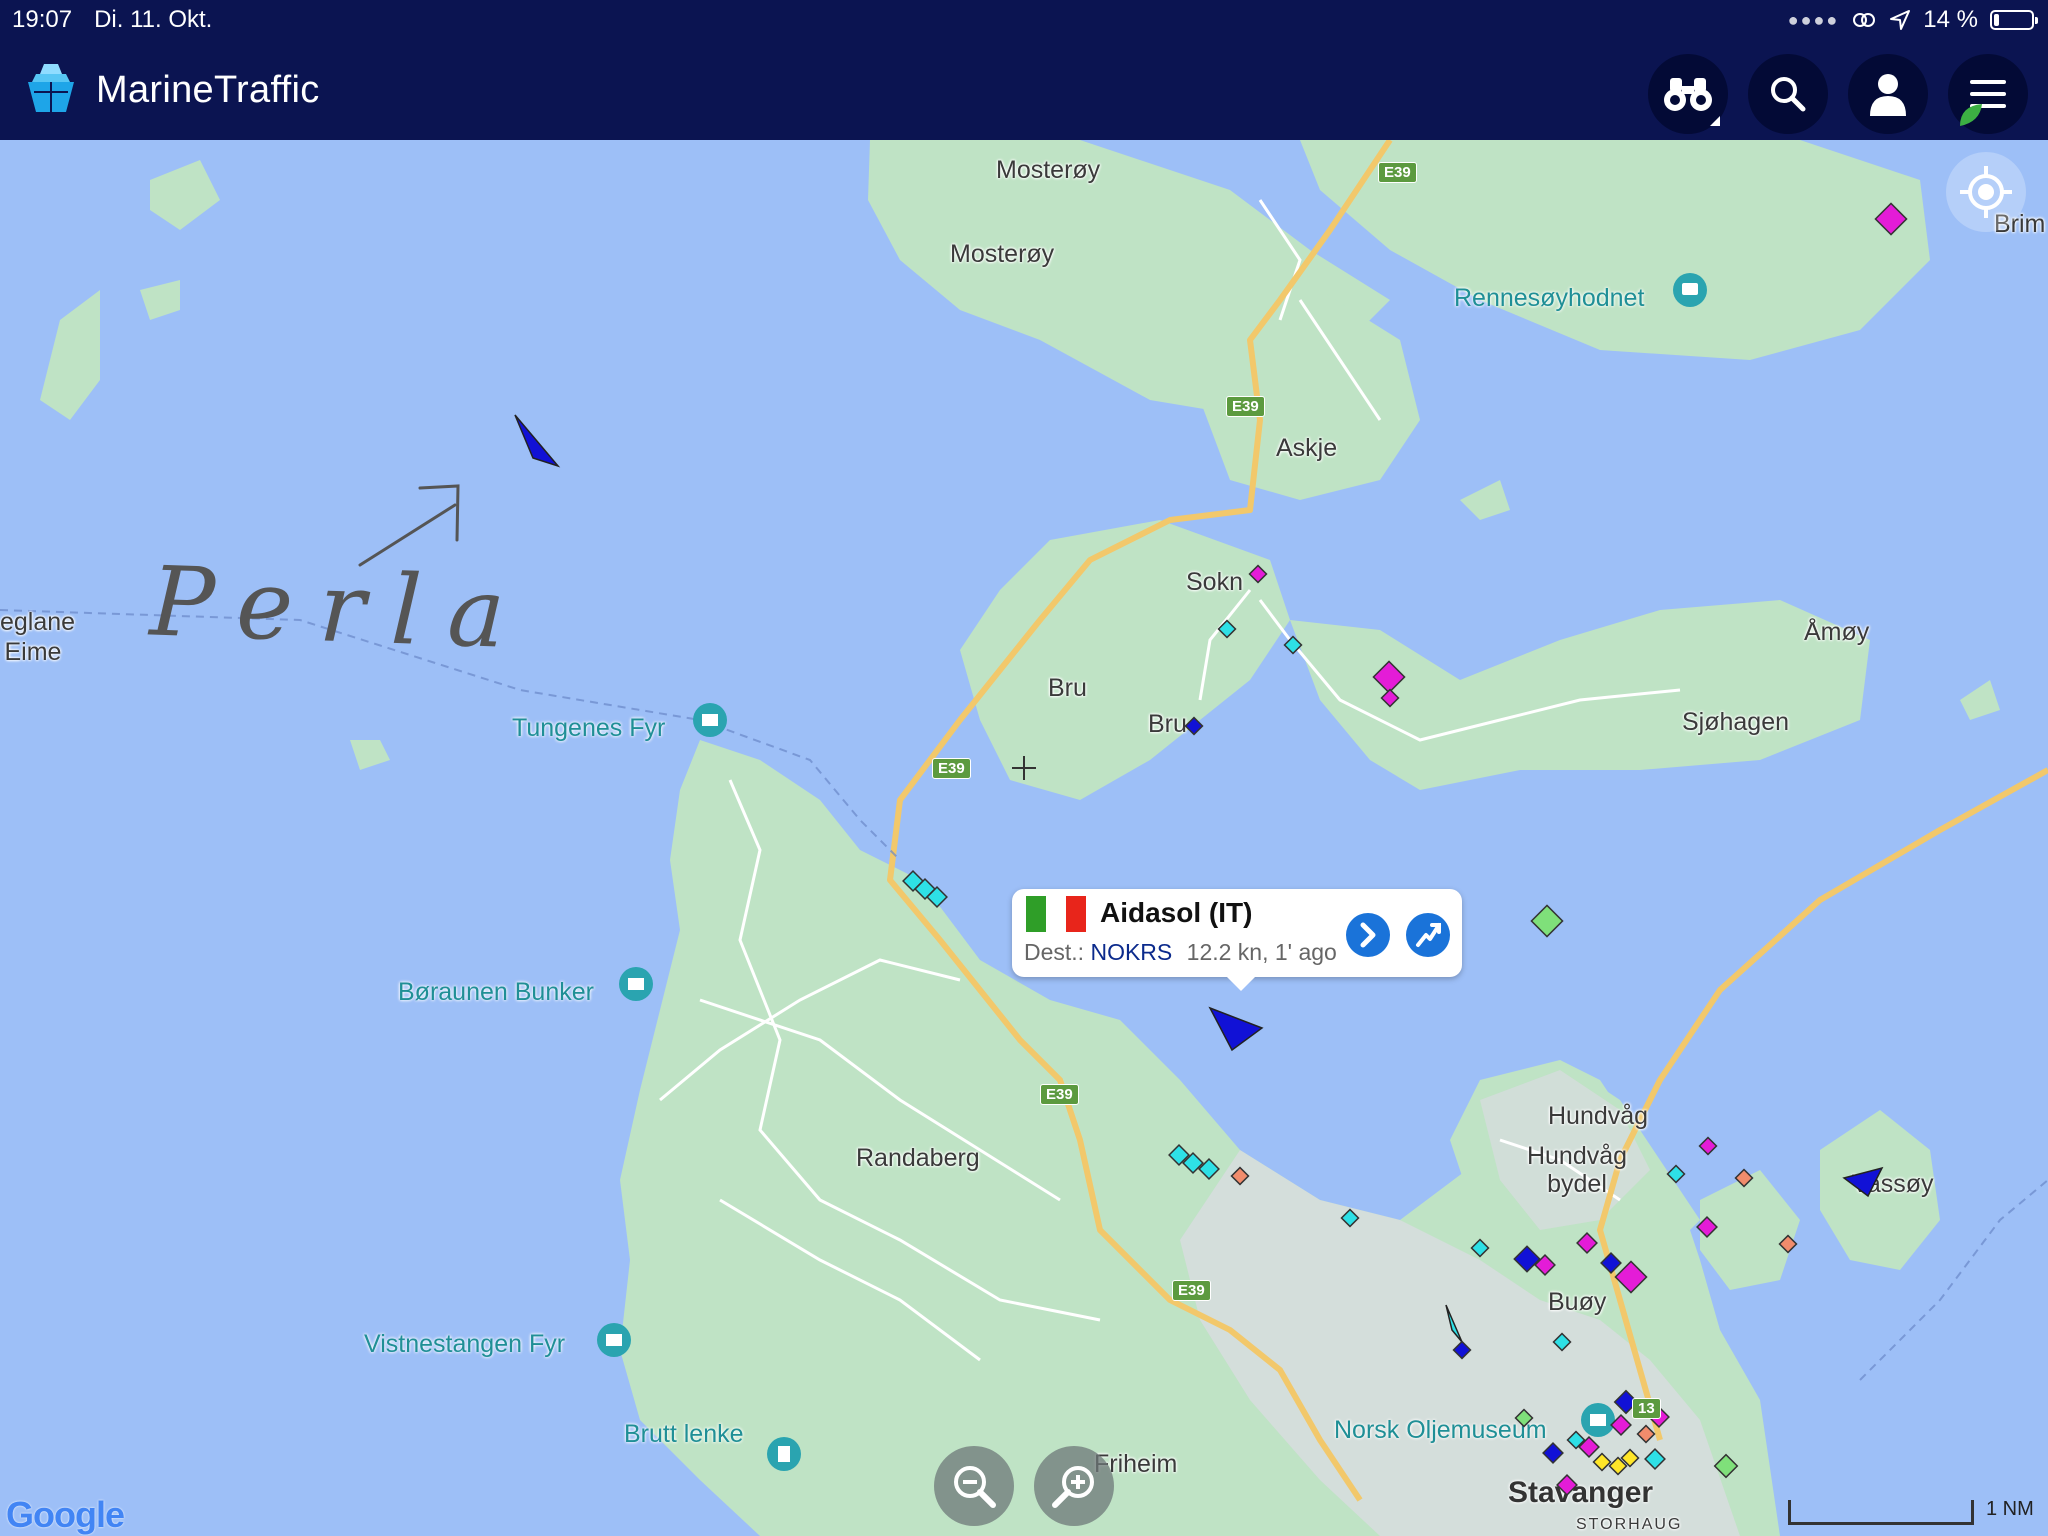 This screenshot has height=1536, width=2048. What do you see at coordinates (1024, 90) in the screenshot?
I see `app-header: MarineTraffic` at bounding box center [1024, 90].